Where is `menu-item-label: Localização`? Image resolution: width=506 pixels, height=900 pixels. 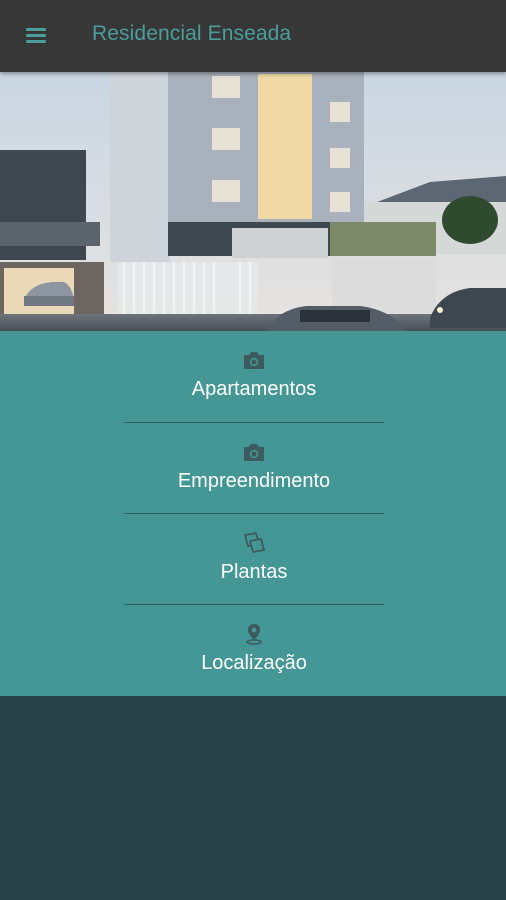
menu-item-label: Localização is located at coordinates (254, 663).